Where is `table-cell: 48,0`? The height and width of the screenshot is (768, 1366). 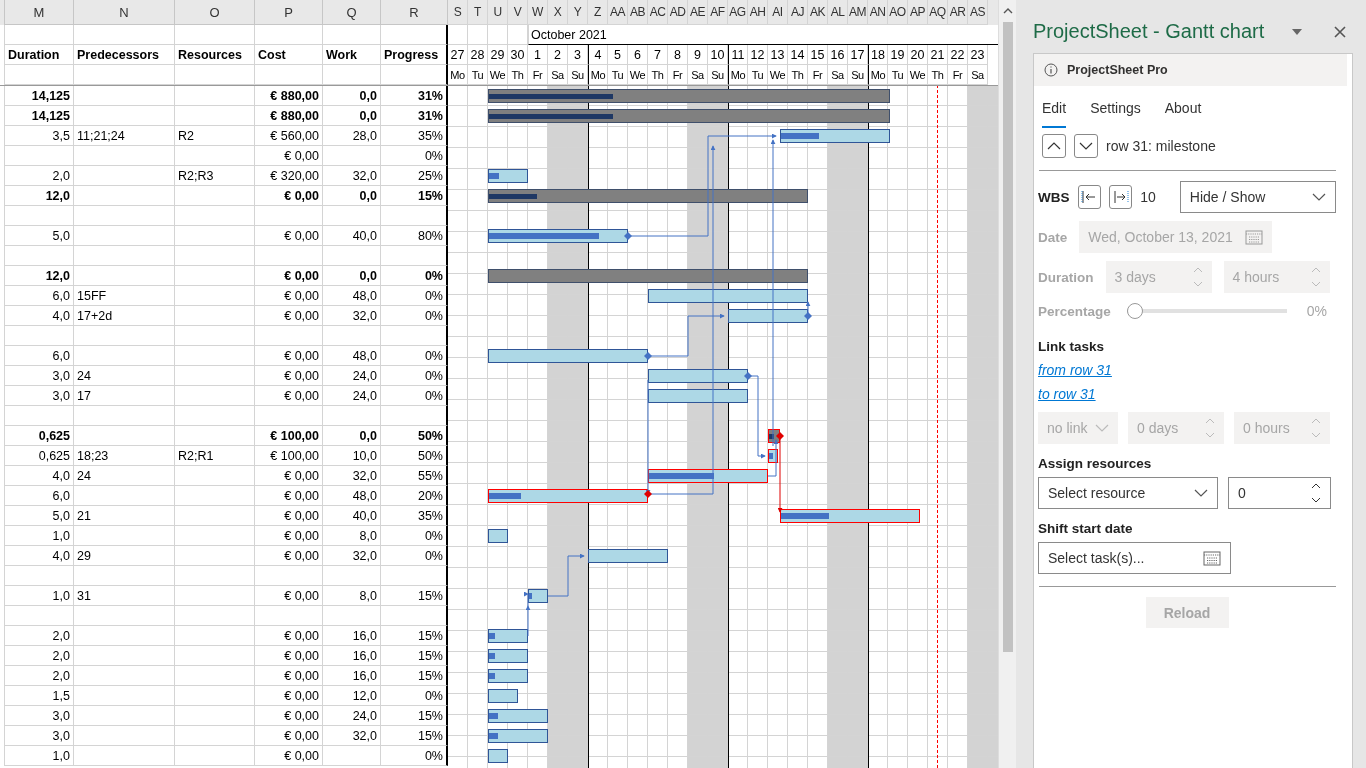 table-cell: 48,0 is located at coordinates (352, 496).